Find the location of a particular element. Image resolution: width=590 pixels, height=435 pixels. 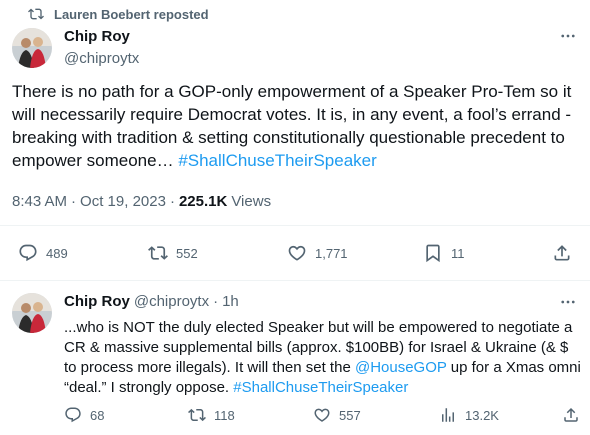

bookmark-count: 11 is located at coordinates (458, 253).